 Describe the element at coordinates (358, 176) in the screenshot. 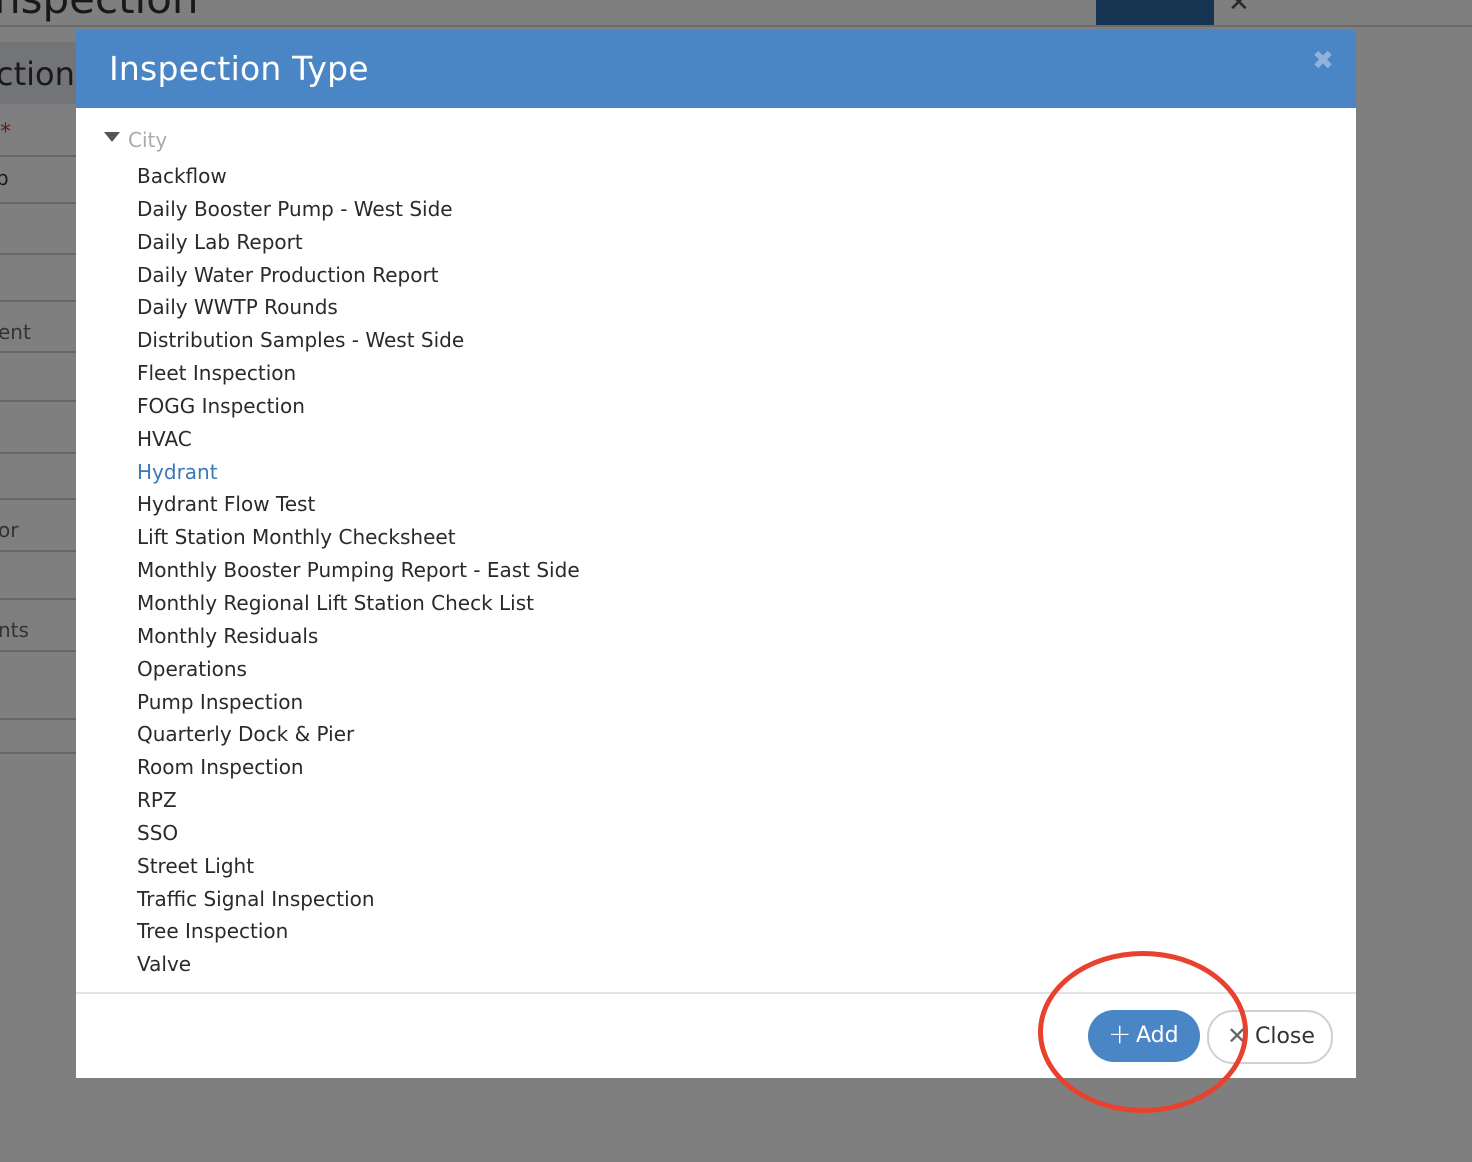

I see `tree-item: Backflow` at that location.